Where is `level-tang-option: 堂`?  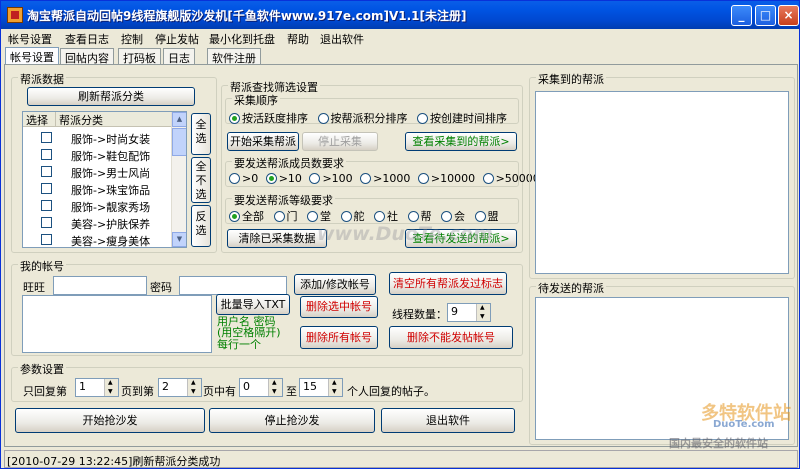 level-tang-option: 堂 is located at coordinates (319, 216).